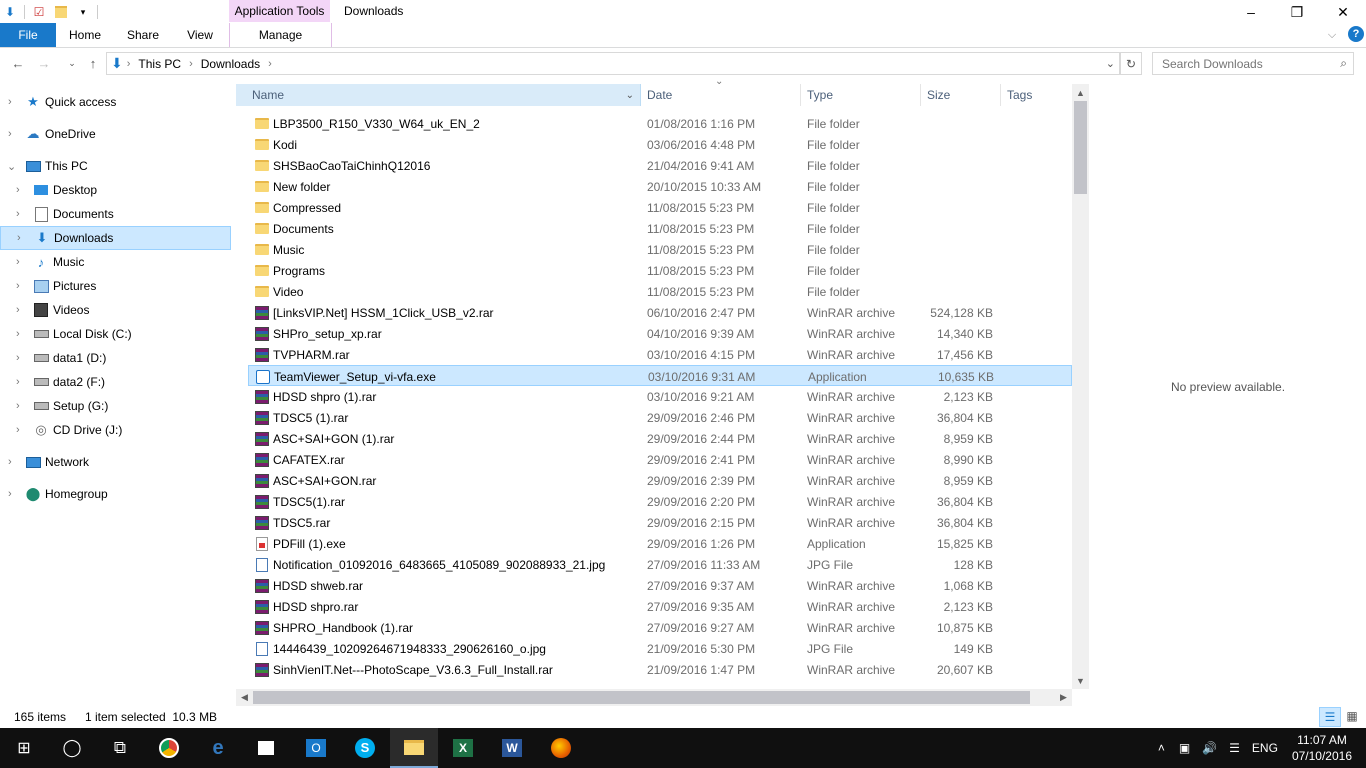 The width and height of the screenshot is (1366, 768). I want to click on scroll-left-icon: ◀, so click(244, 697).